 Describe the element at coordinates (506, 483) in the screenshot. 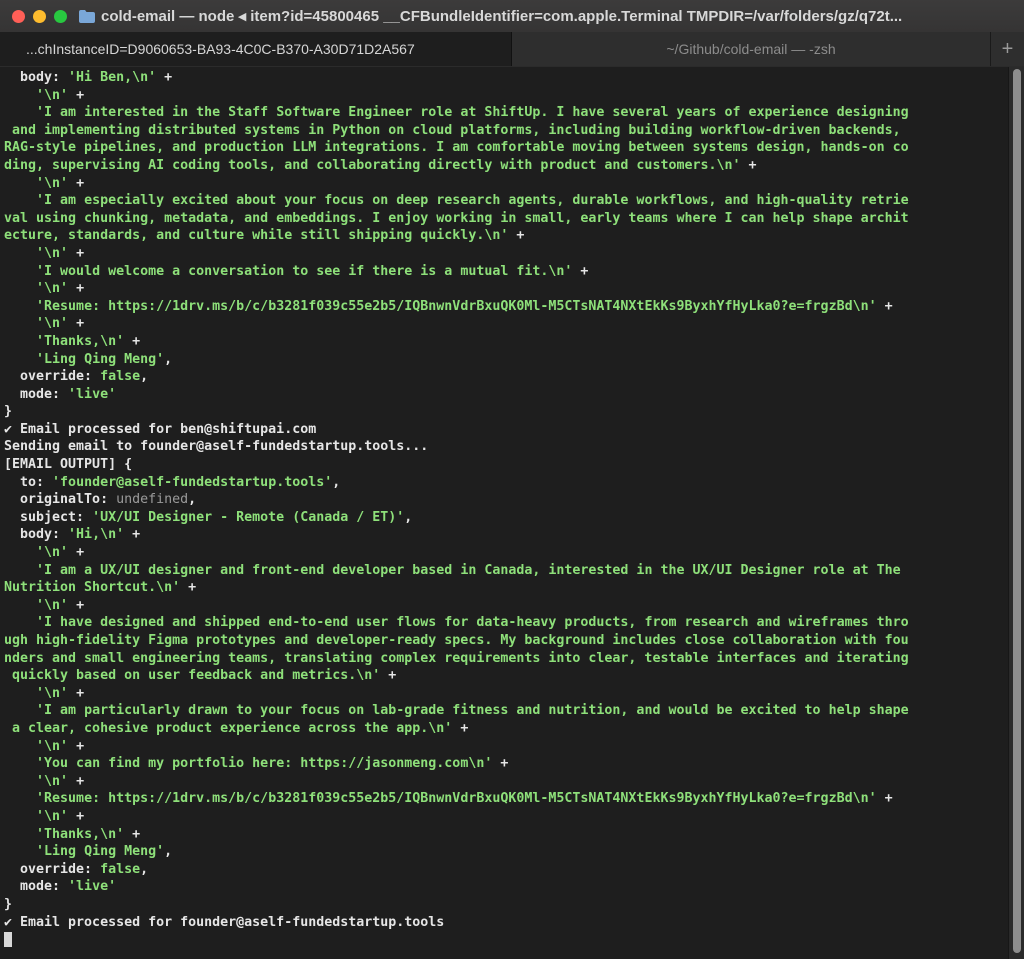

I see `terminal-line: to: 'founder@aself-fundedstartup.tools',` at that location.